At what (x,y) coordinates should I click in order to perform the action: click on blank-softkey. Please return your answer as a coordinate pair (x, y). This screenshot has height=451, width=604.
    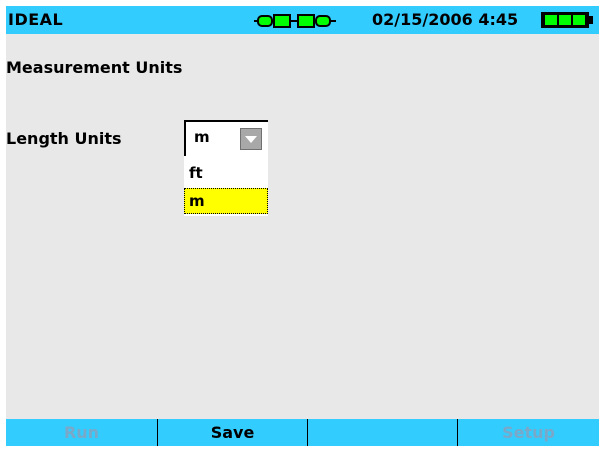
    Looking at the image, I should click on (382, 432).